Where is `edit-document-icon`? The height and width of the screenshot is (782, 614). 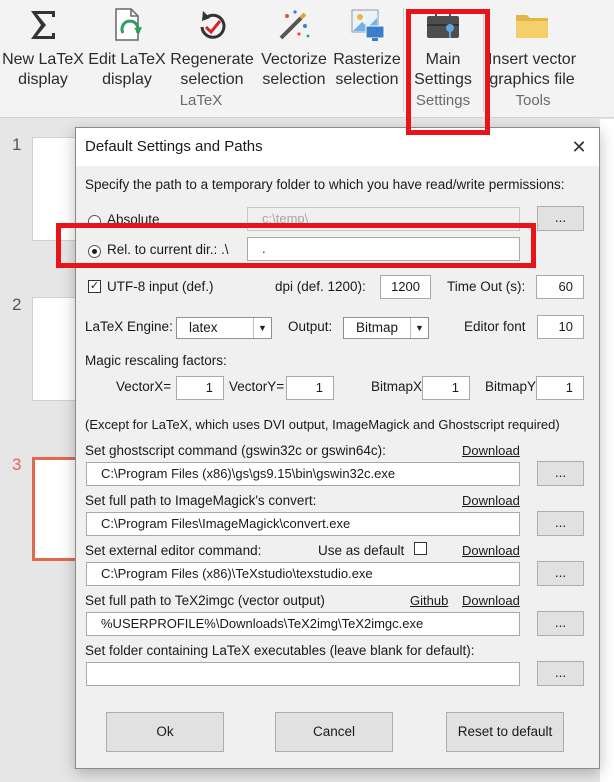
edit-document-icon is located at coordinates (128, 24).